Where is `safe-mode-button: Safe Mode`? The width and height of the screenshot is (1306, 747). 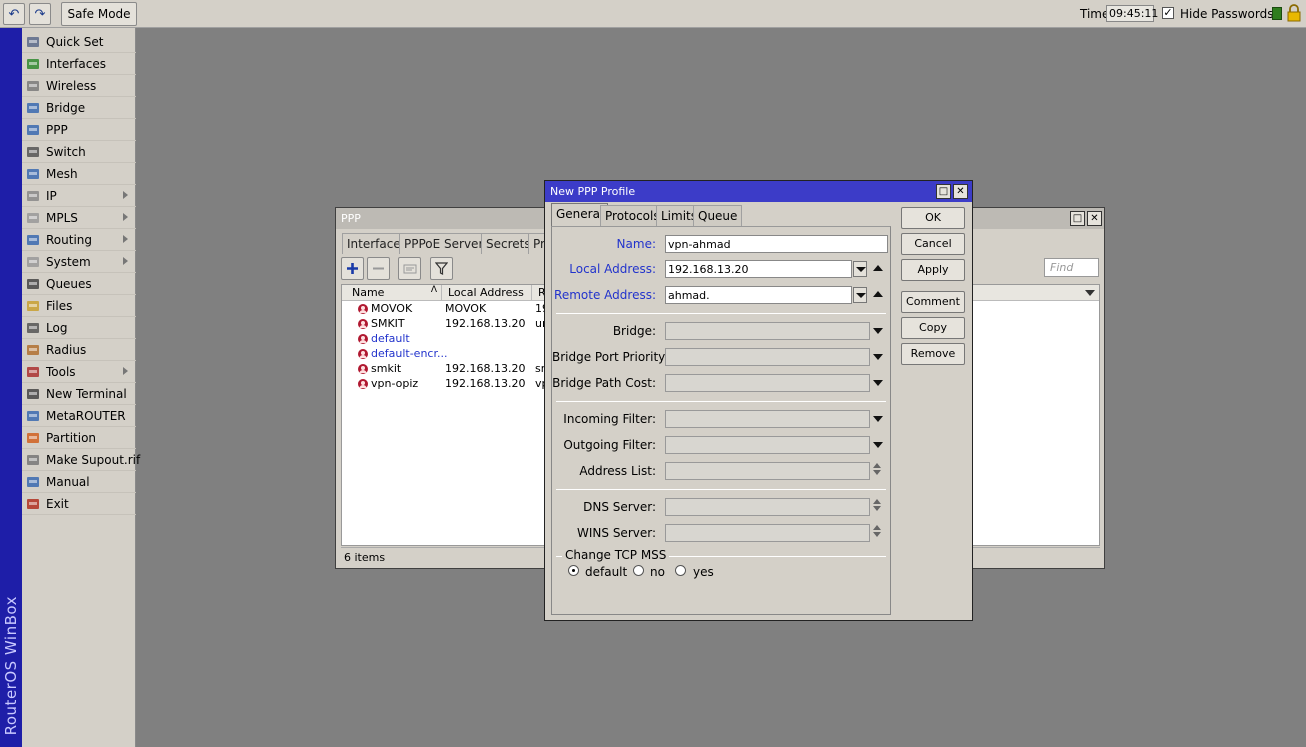 safe-mode-button: Safe Mode is located at coordinates (99, 14).